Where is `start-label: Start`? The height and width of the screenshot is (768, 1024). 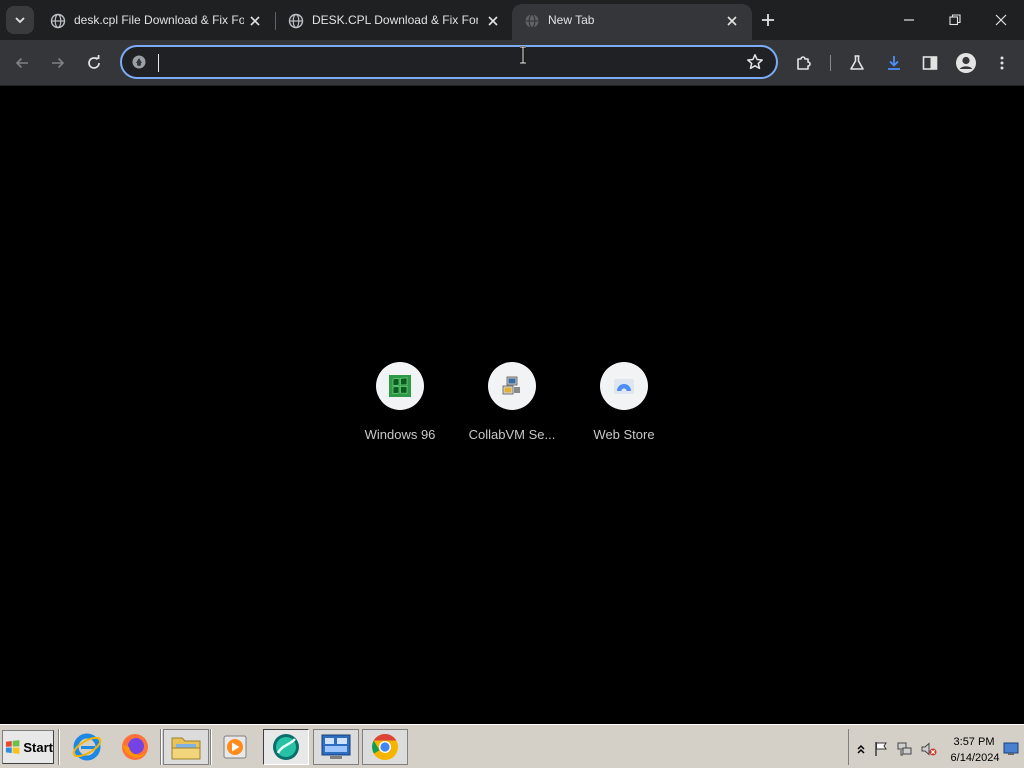
start-label: Start is located at coordinates (38, 747).